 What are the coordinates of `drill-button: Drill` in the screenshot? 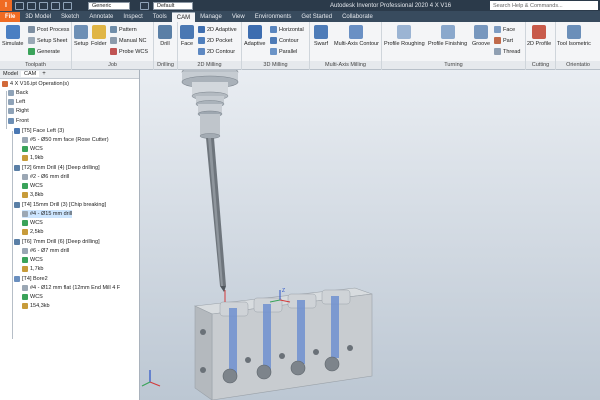 It's located at (165, 36).